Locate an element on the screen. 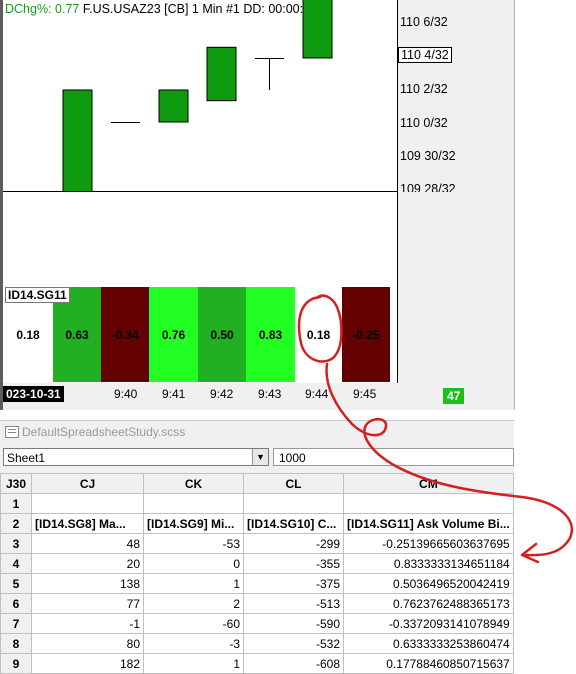  corner-cell-label: J30 is located at coordinates (16, 483).